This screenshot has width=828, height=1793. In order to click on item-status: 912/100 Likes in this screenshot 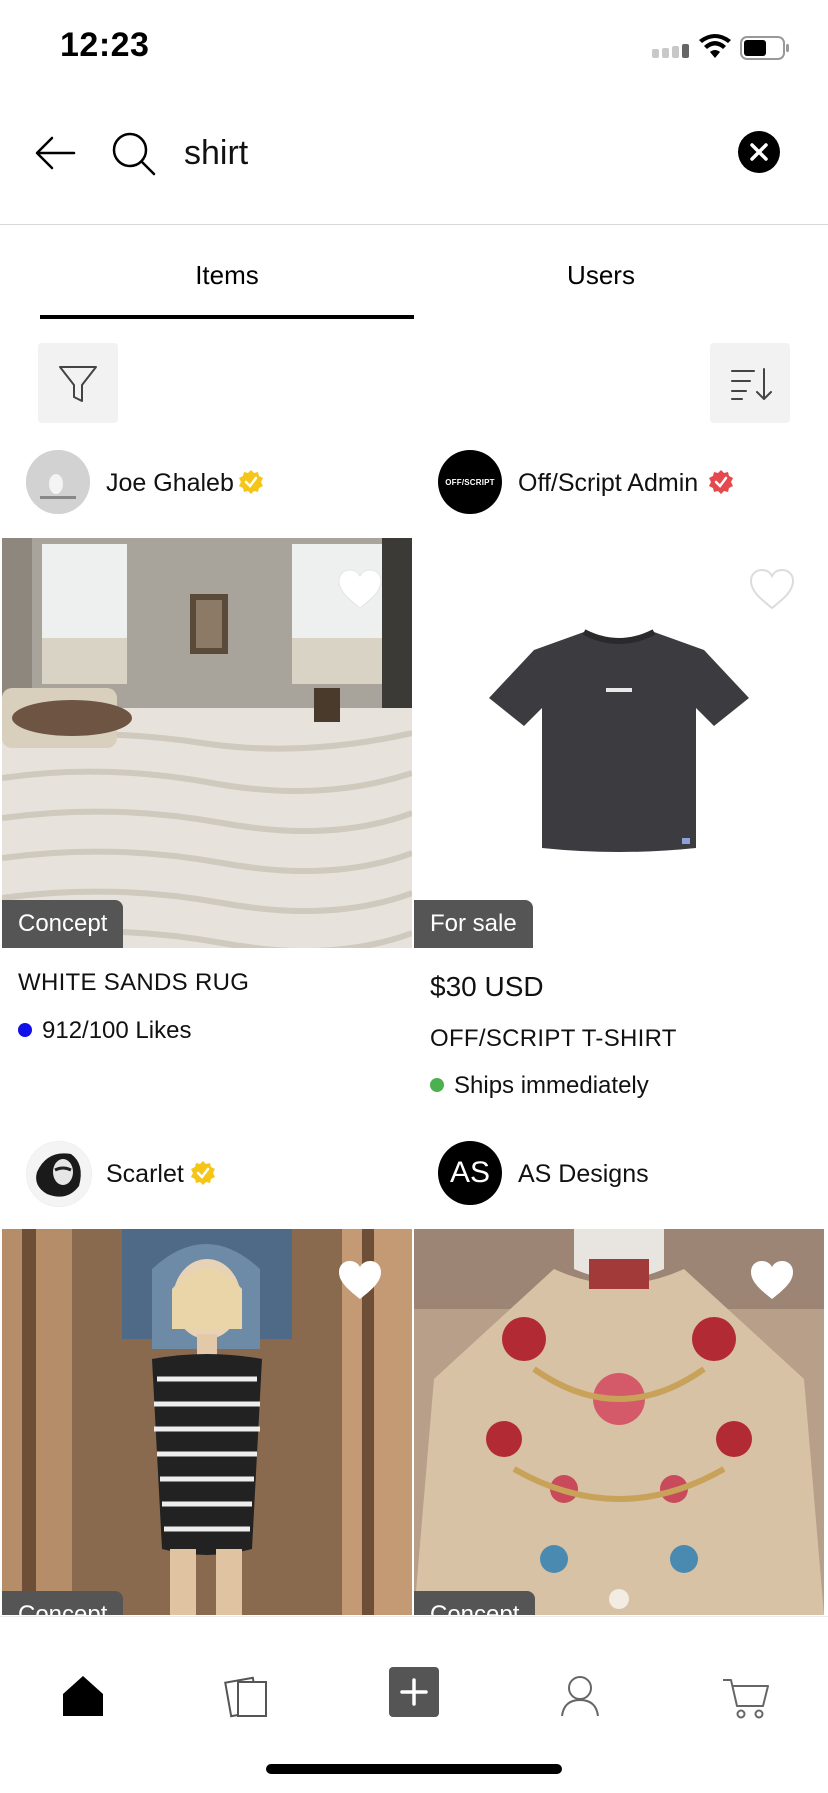, I will do `click(104, 1031)`.